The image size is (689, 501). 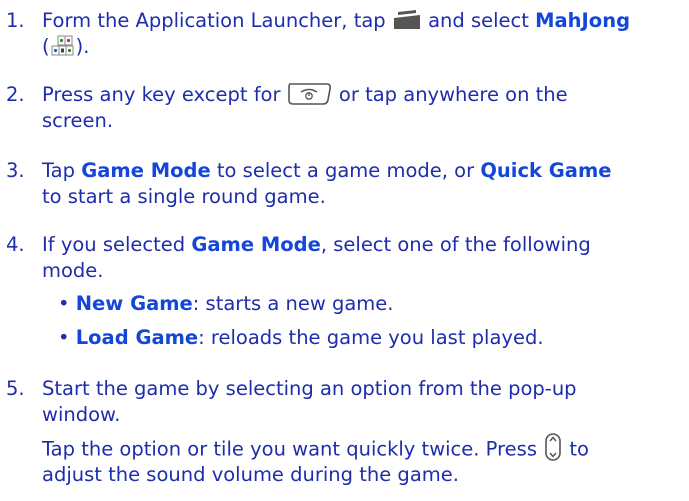 I want to click on step-number: 3., so click(x=15, y=170).